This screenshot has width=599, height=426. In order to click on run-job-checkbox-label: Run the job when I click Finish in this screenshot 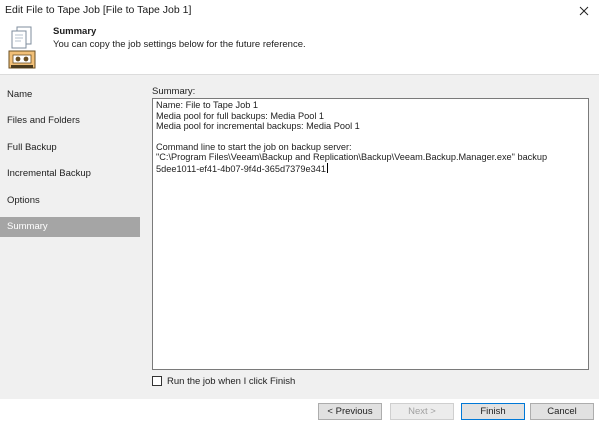, I will do `click(231, 381)`.